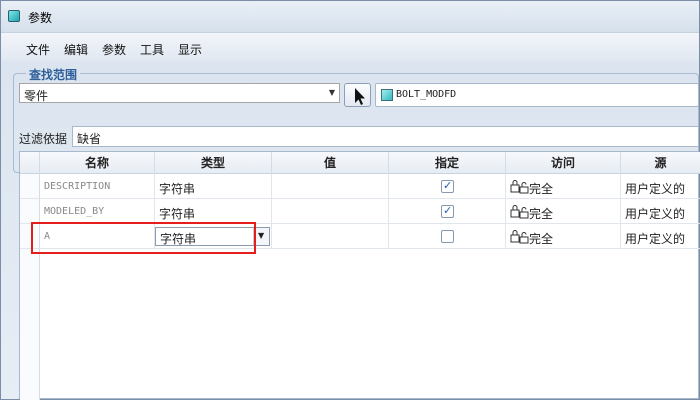 The width and height of the screenshot is (700, 400). I want to click on cell-name: MODELED_BY, so click(97, 211).